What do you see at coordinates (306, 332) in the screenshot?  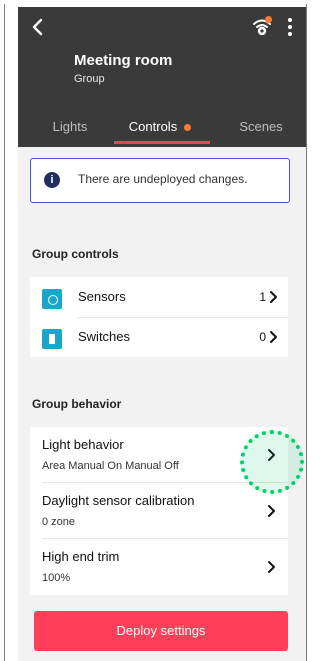 I see `frame-border-right` at bounding box center [306, 332].